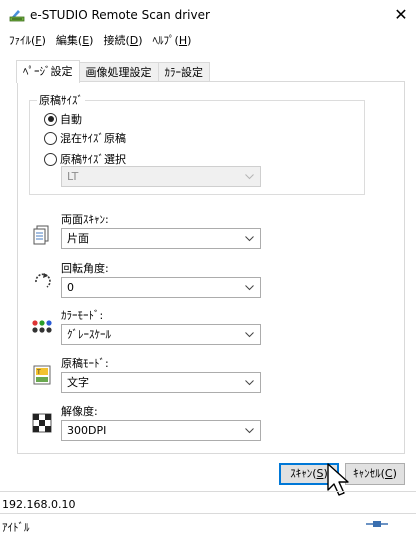  Describe the element at coordinates (17, 16) in the screenshot. I see `scanner-app-icon` at that location.